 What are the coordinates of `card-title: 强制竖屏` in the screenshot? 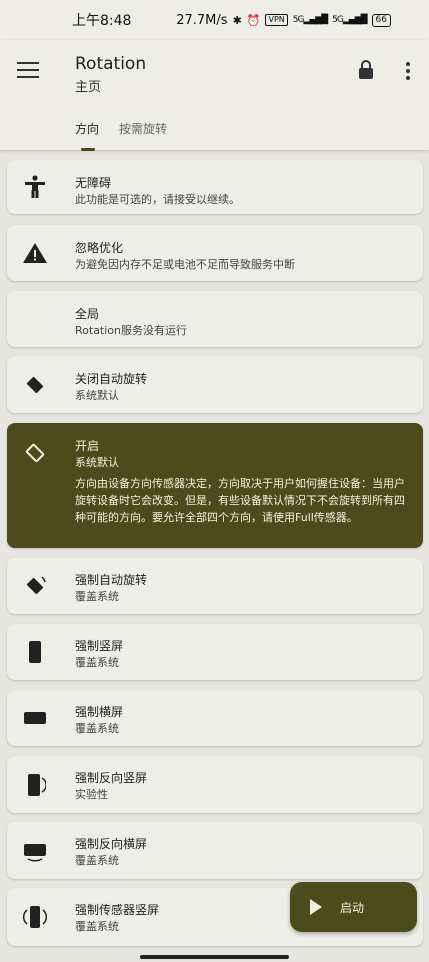 It's located at (99, 646).